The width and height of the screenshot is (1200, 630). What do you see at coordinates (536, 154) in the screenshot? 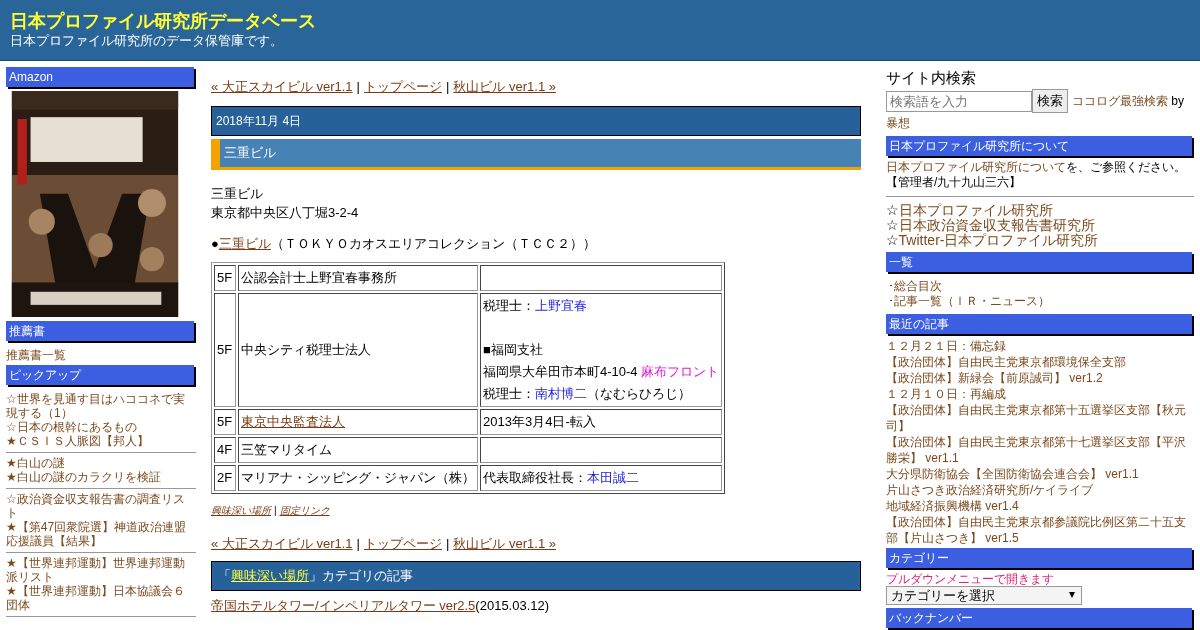
I see `post-title: 三重ビル` at bounding box center [536, 154].